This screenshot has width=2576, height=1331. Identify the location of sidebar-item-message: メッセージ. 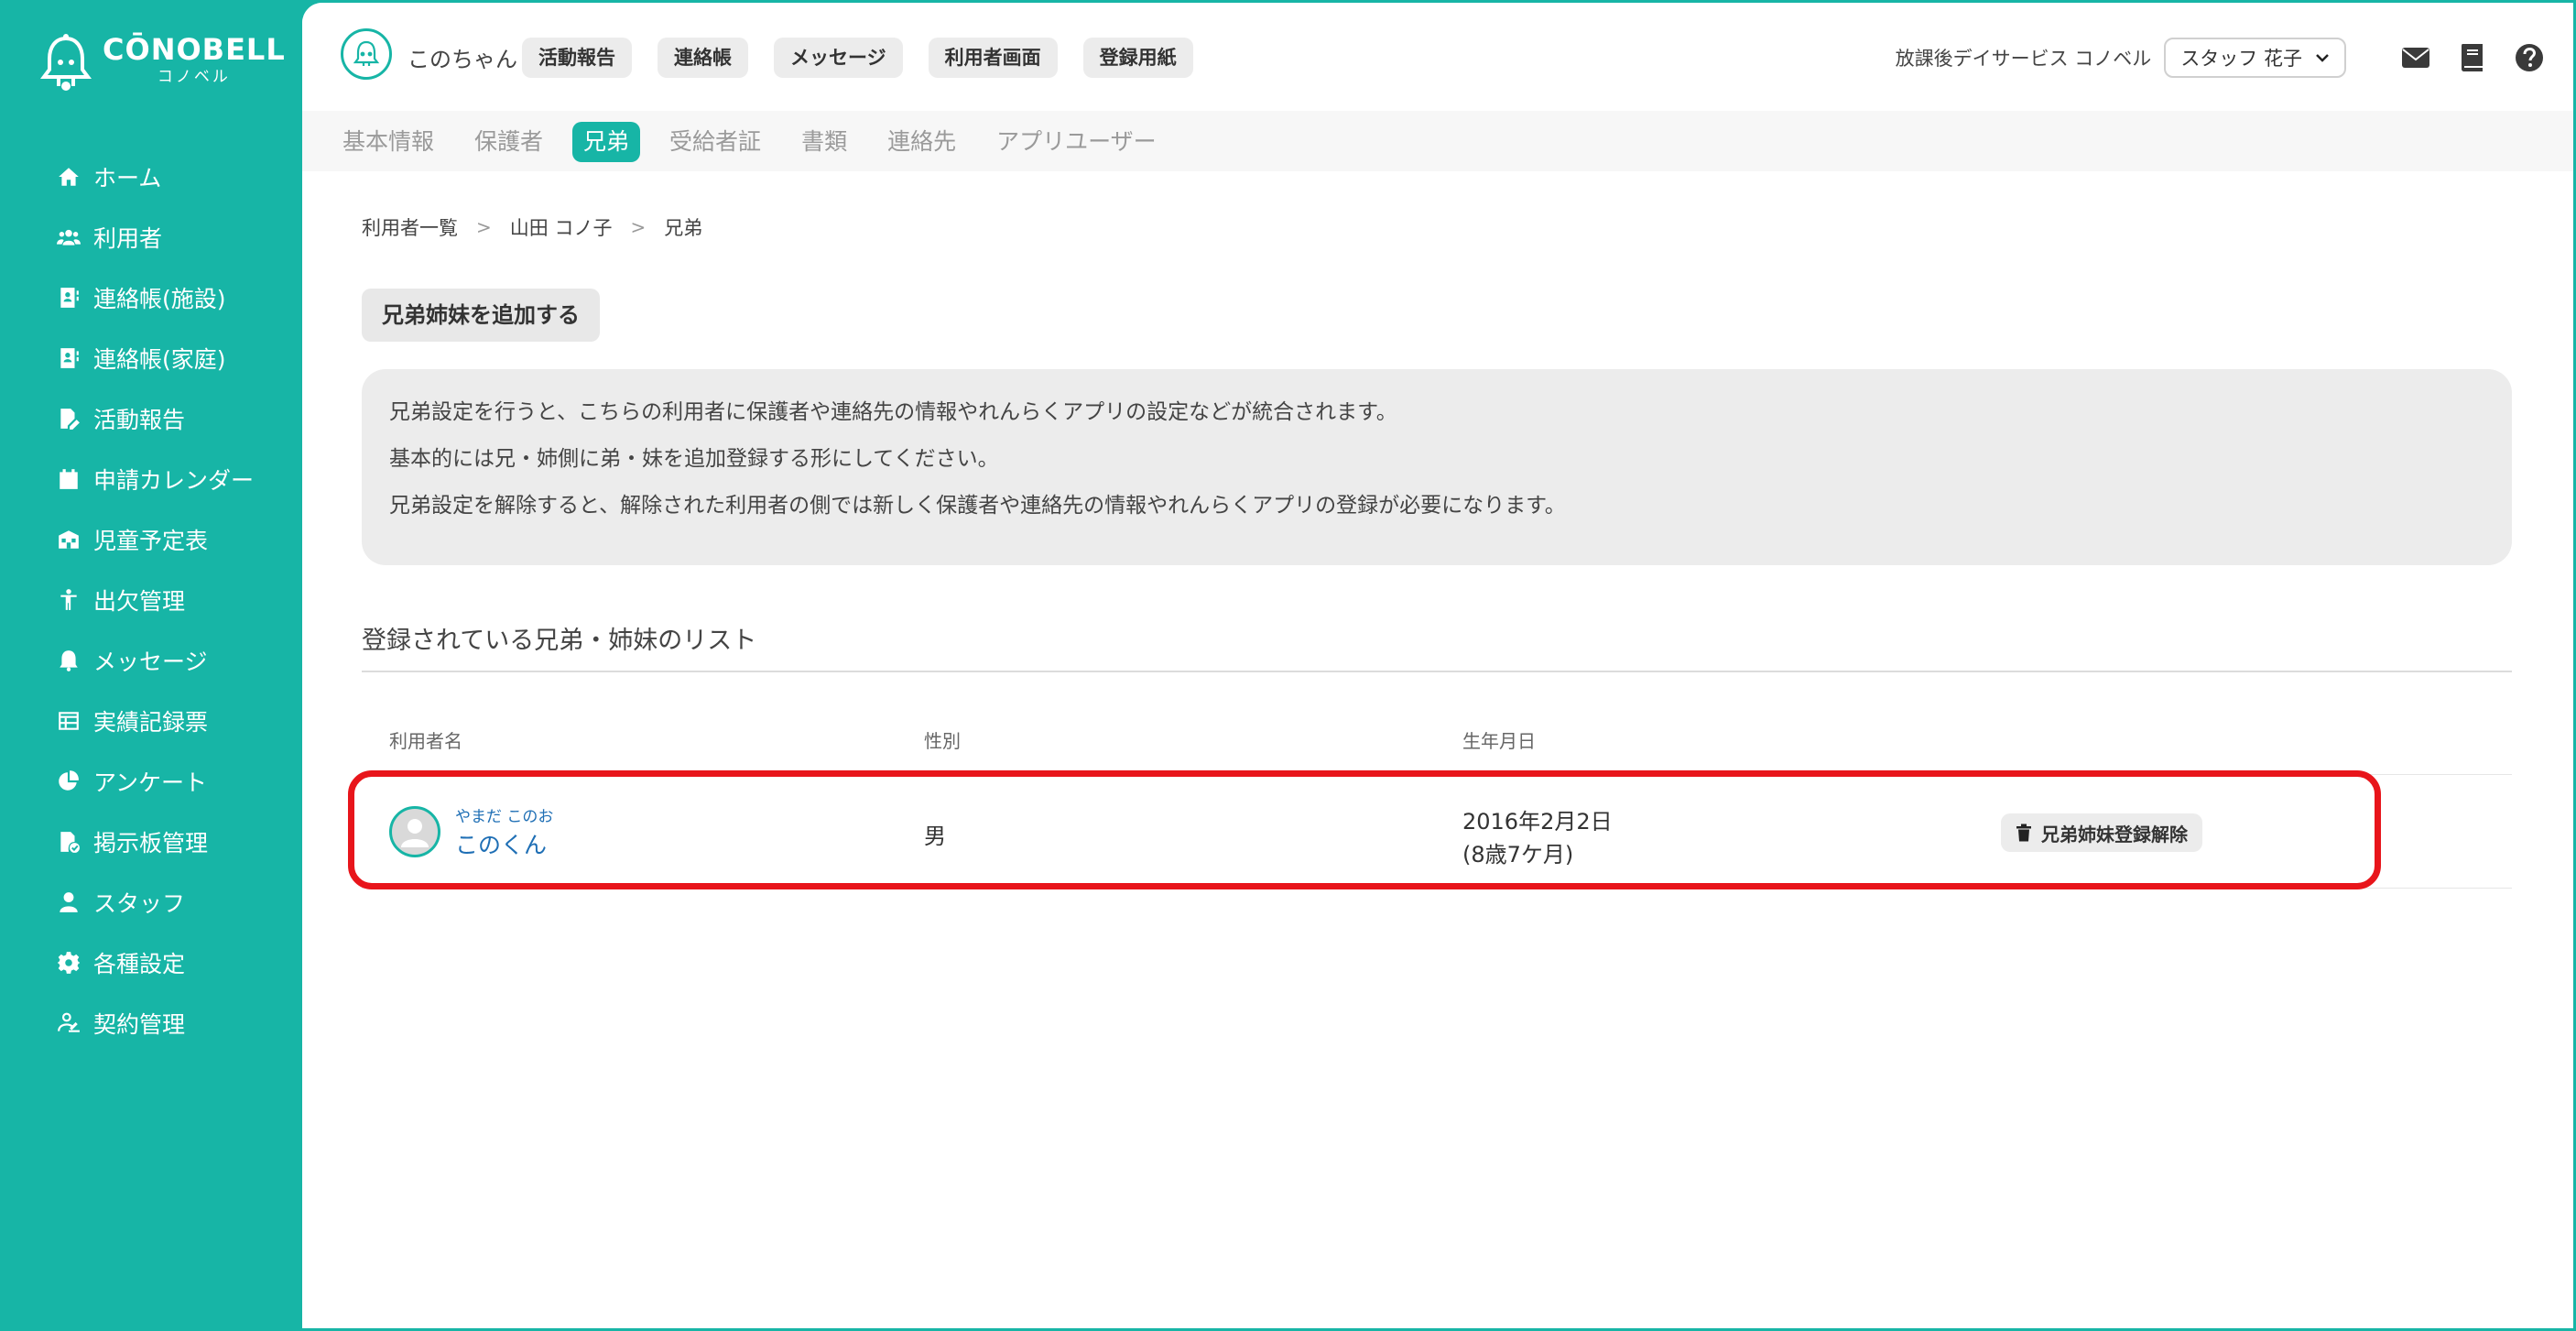
(151, 660).